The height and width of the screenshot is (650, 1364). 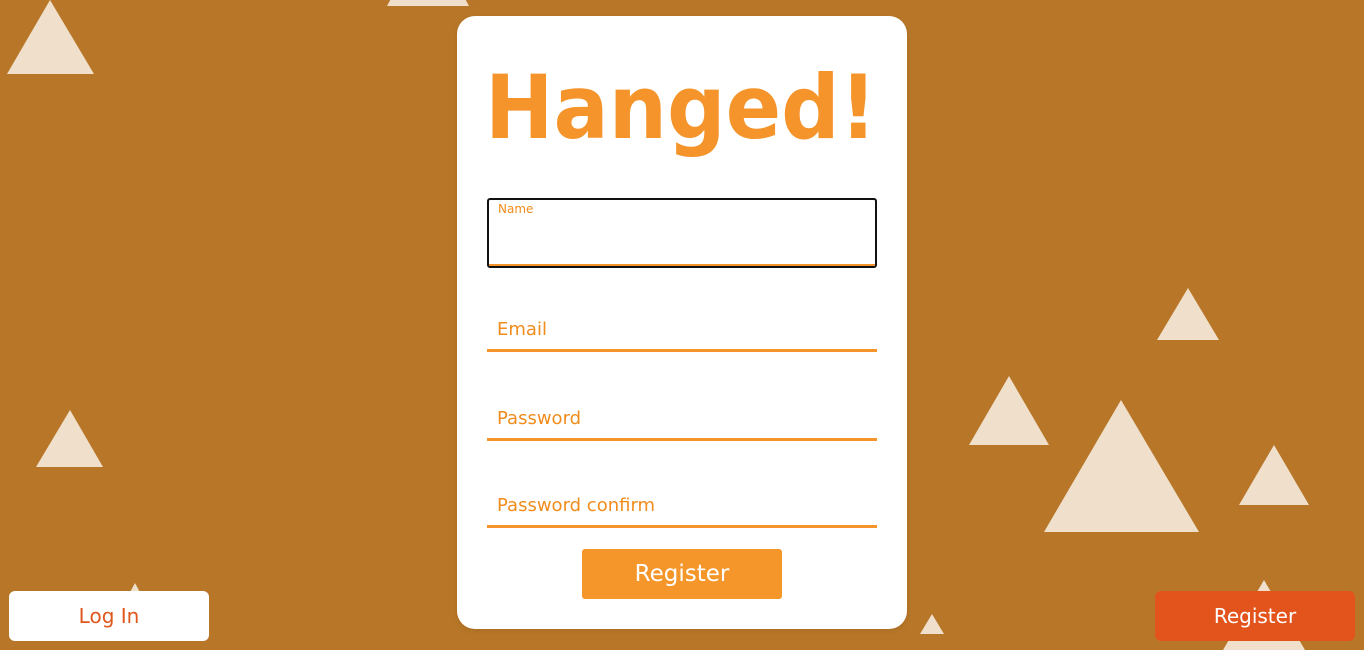 I want to click on email-field: Email, so click(x=682, y=327).